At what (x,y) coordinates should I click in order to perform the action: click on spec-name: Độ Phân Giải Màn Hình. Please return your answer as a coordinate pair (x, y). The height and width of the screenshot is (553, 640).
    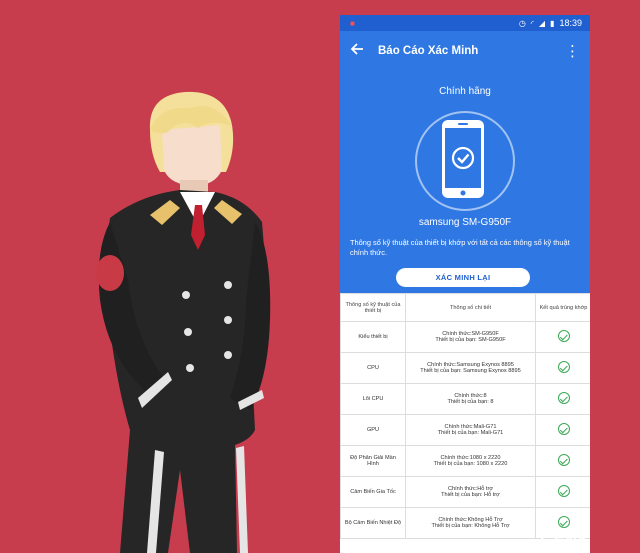
    Looking at the image, I should click on (373, 461).